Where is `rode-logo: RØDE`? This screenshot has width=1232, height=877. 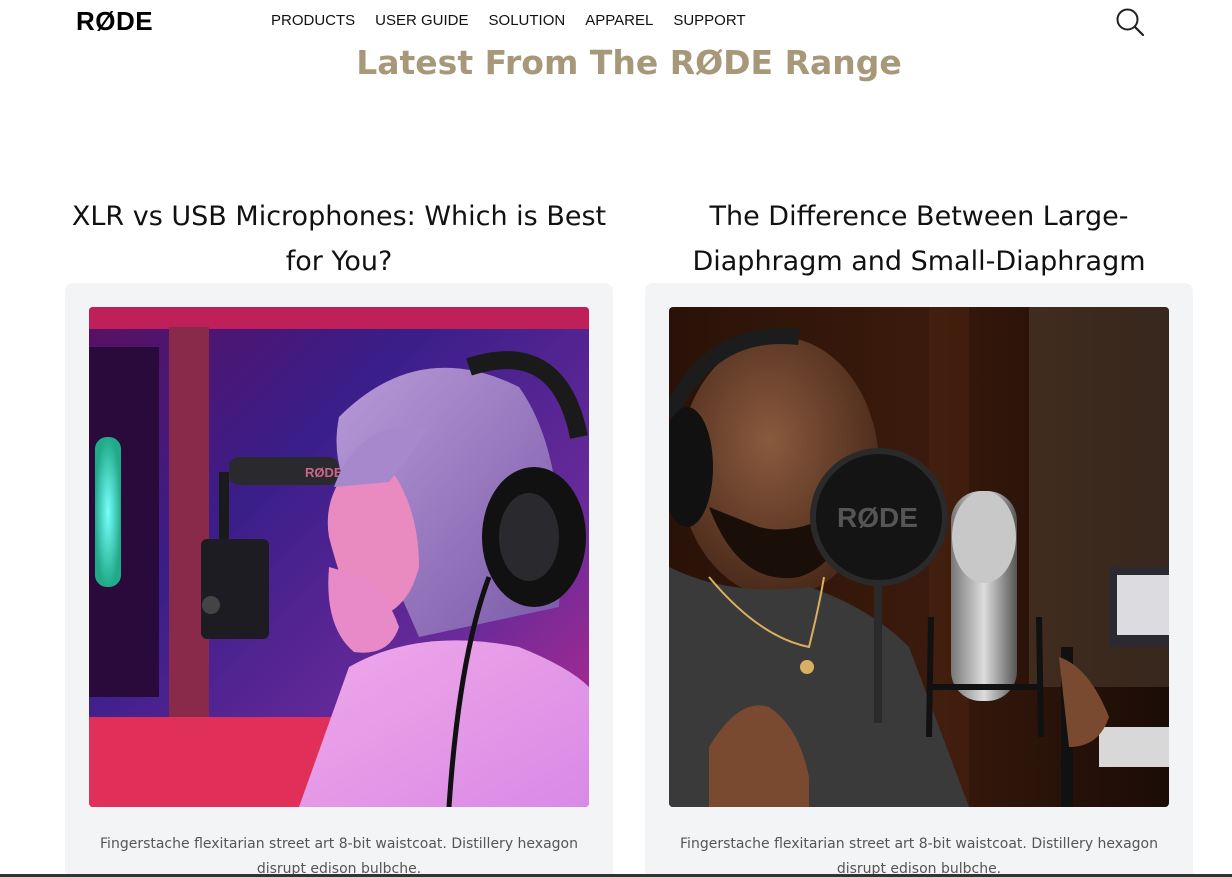
rode-logo: RØDE is located at coordinates (114, 21).